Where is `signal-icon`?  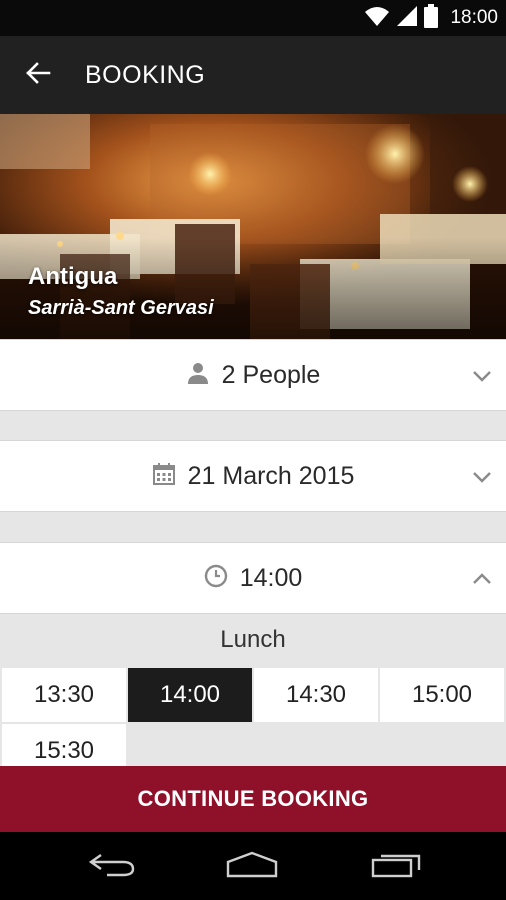 signal-icon is located at coordinates (407, 18).